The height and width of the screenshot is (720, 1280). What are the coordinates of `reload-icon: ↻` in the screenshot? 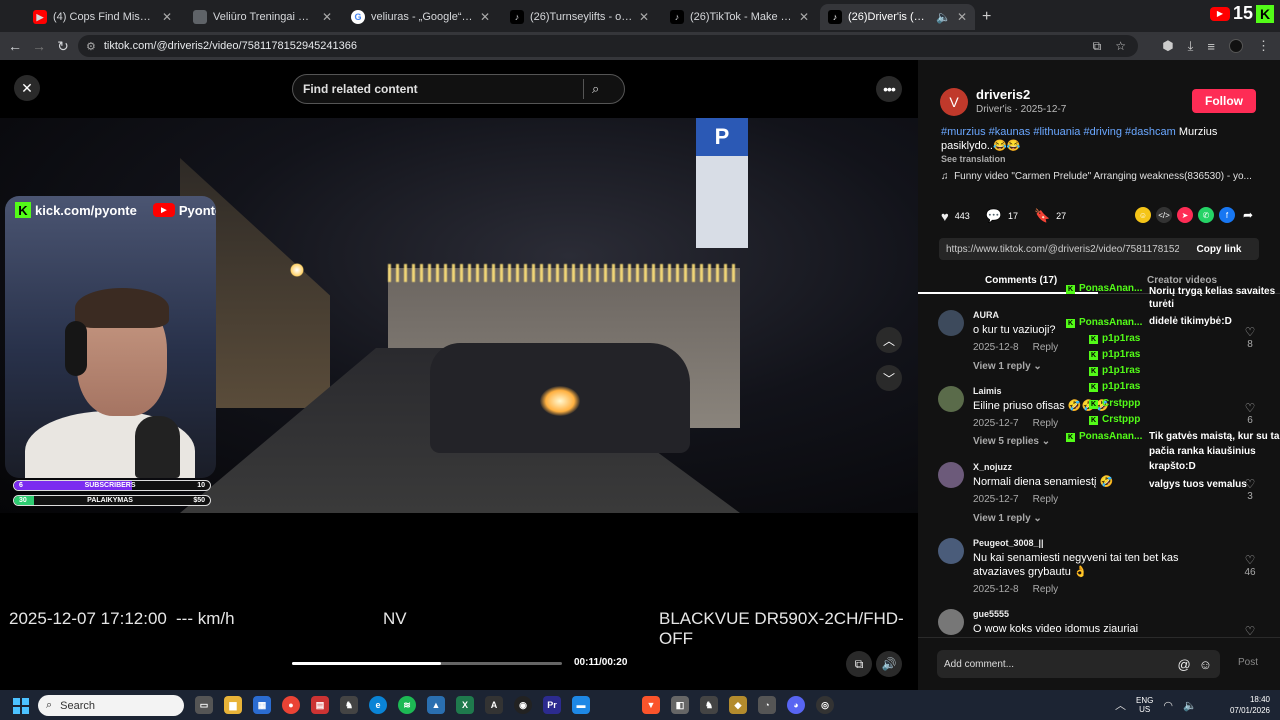 It's located at (63, 46).